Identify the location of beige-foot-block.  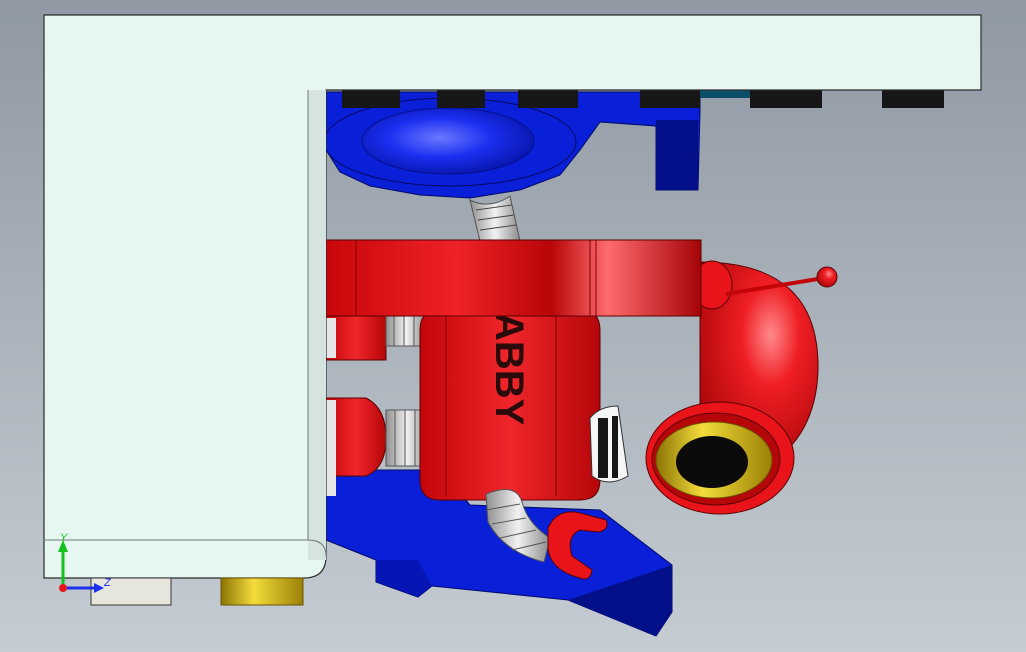
(131, 591).